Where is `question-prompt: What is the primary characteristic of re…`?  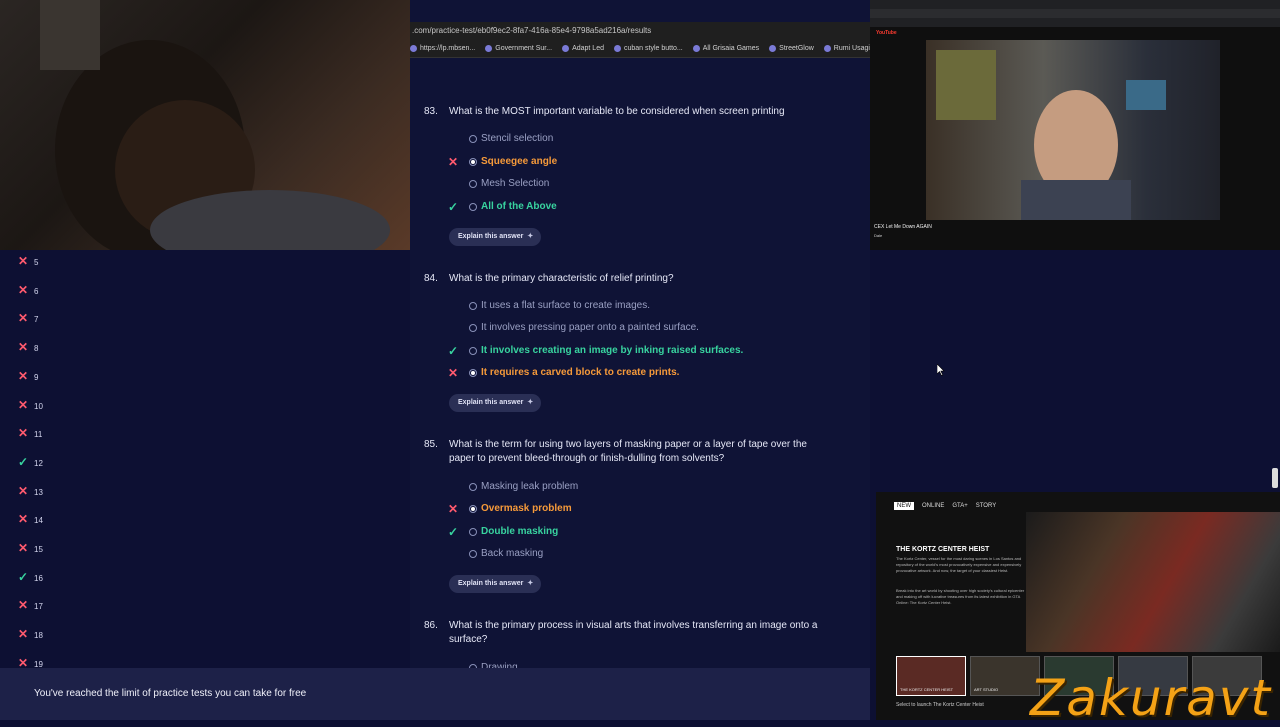
question-prompt: What is the primary characteristic of re… is located at coordinates (561, 278).